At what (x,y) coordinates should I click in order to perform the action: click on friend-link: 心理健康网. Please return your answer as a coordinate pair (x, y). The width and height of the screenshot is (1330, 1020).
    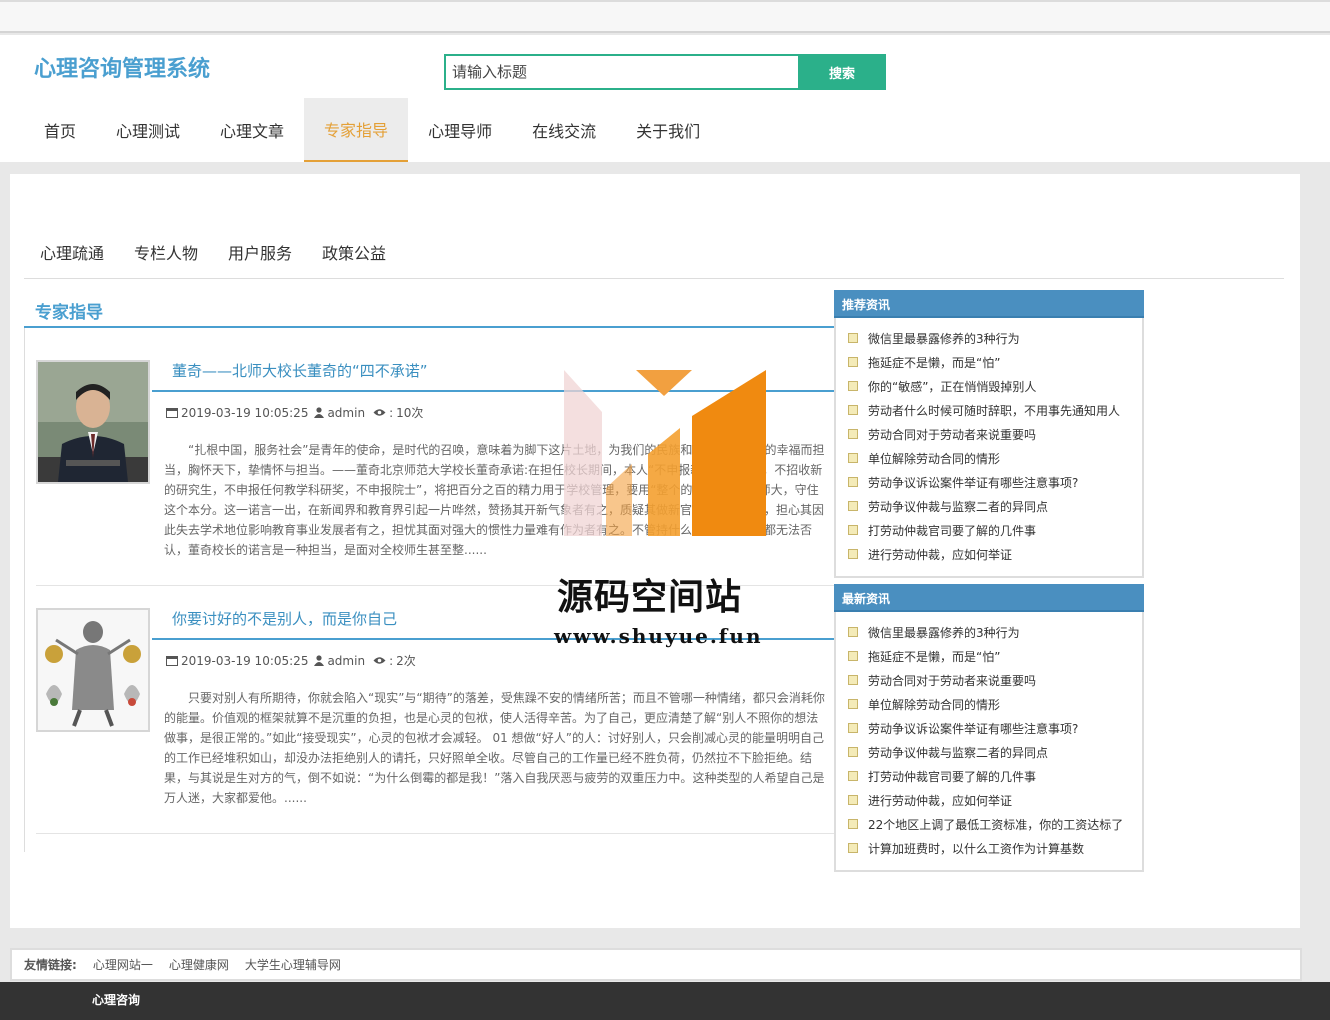
    Looking at the image, I should click on (199, 964).